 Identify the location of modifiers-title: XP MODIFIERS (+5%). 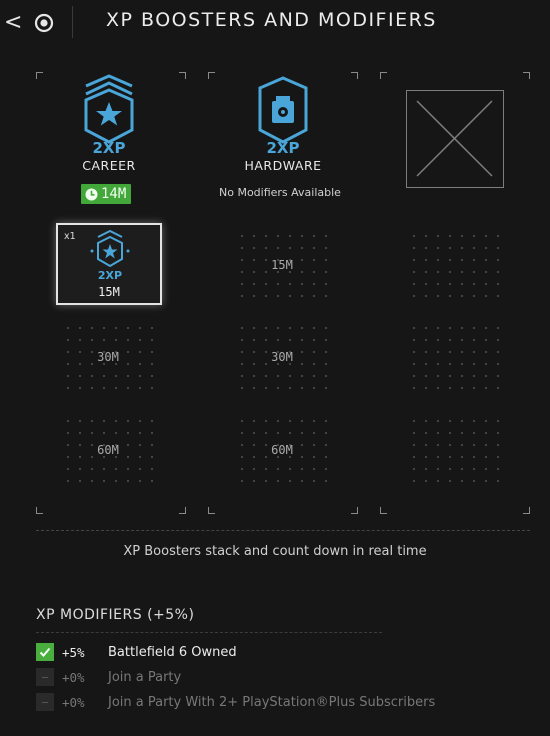
(115, 615).